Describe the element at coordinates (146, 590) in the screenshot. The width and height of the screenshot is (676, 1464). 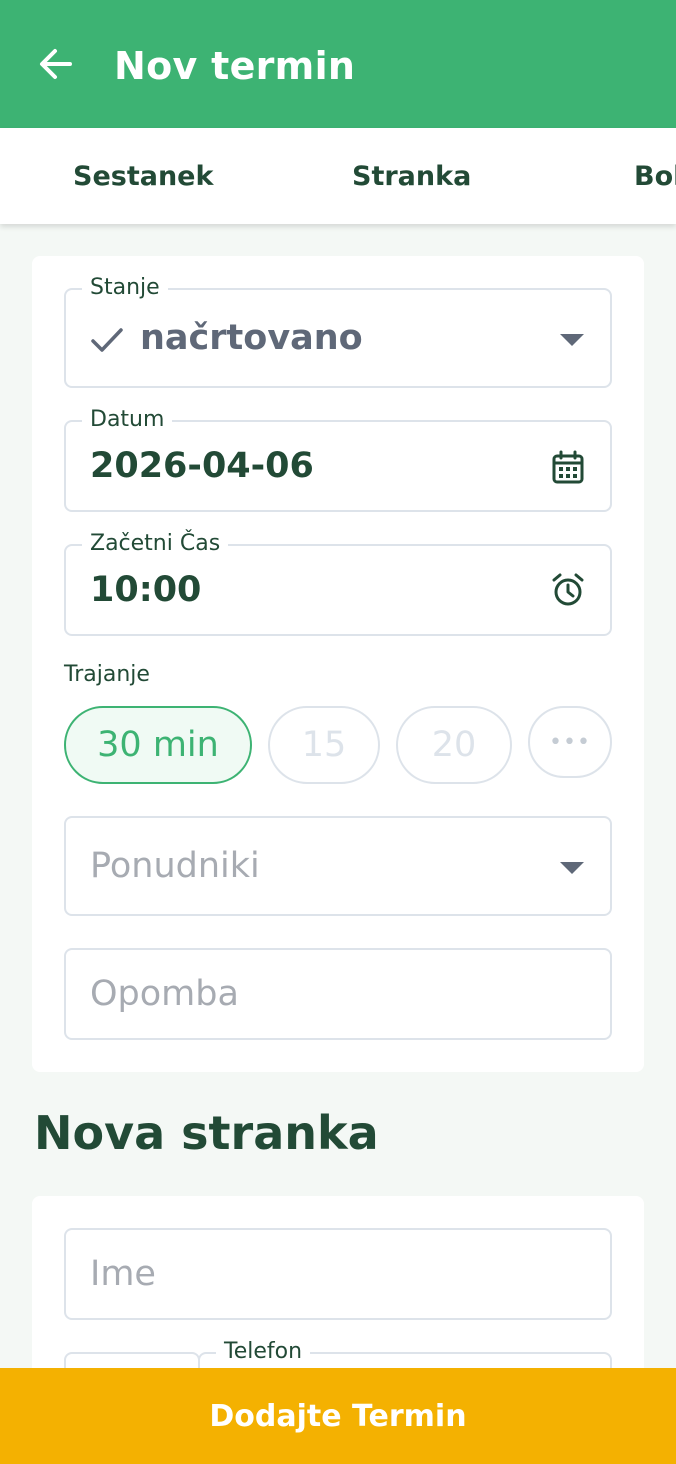
I see `start-time-value: 10:00` at that location.